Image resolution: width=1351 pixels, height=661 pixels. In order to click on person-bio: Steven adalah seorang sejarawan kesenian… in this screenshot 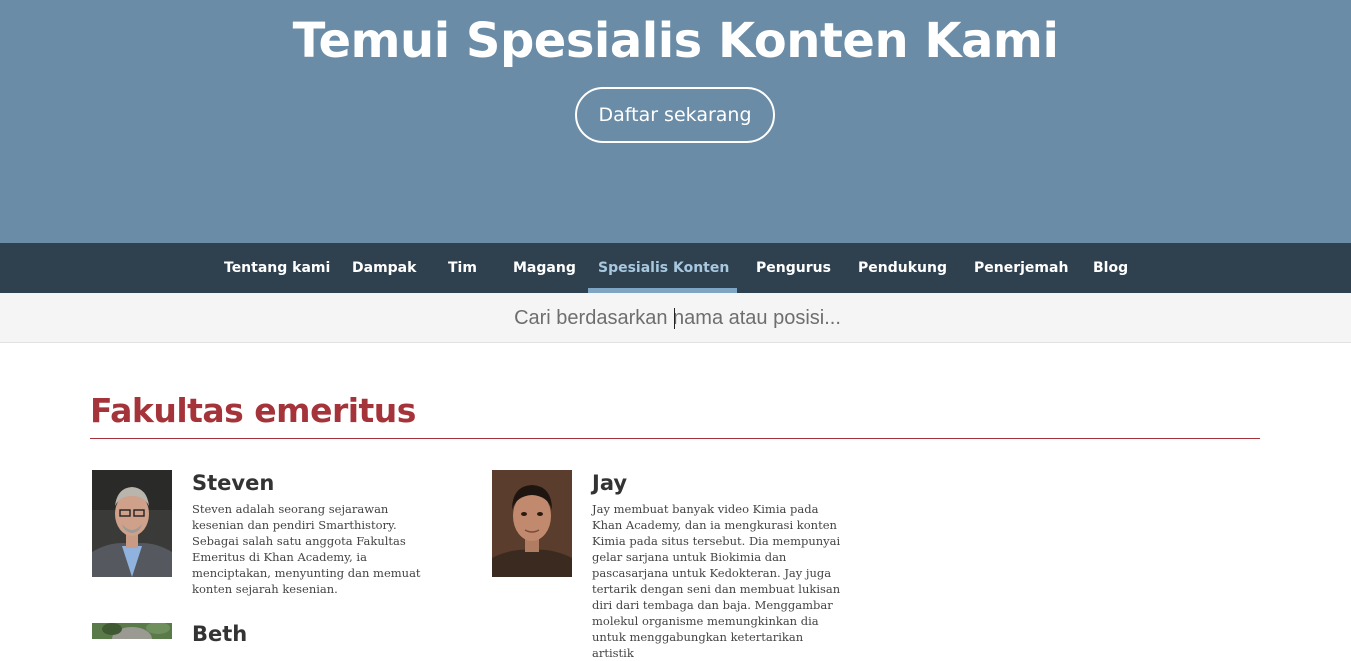, I will do `click(306, 549)`.